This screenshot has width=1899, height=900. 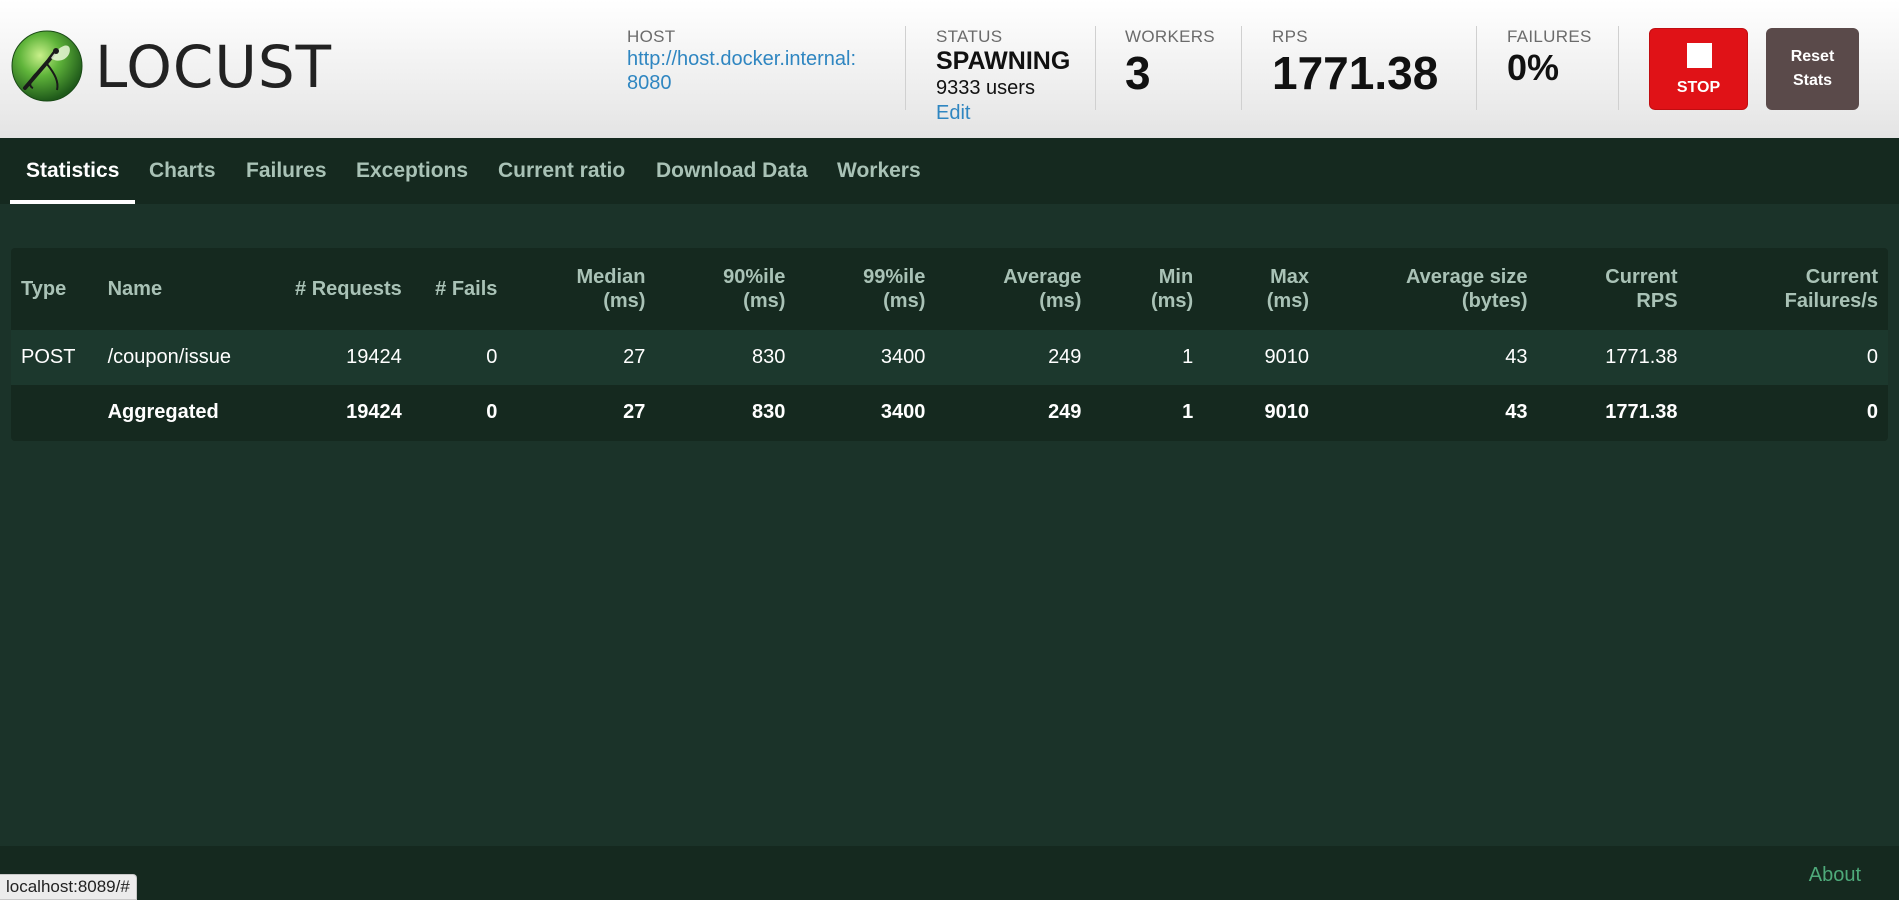 What do you see at coordinates (1013, 289) in the screenshot?
I see `column-header: Average (ms)` at bounding box center [1013, 289].